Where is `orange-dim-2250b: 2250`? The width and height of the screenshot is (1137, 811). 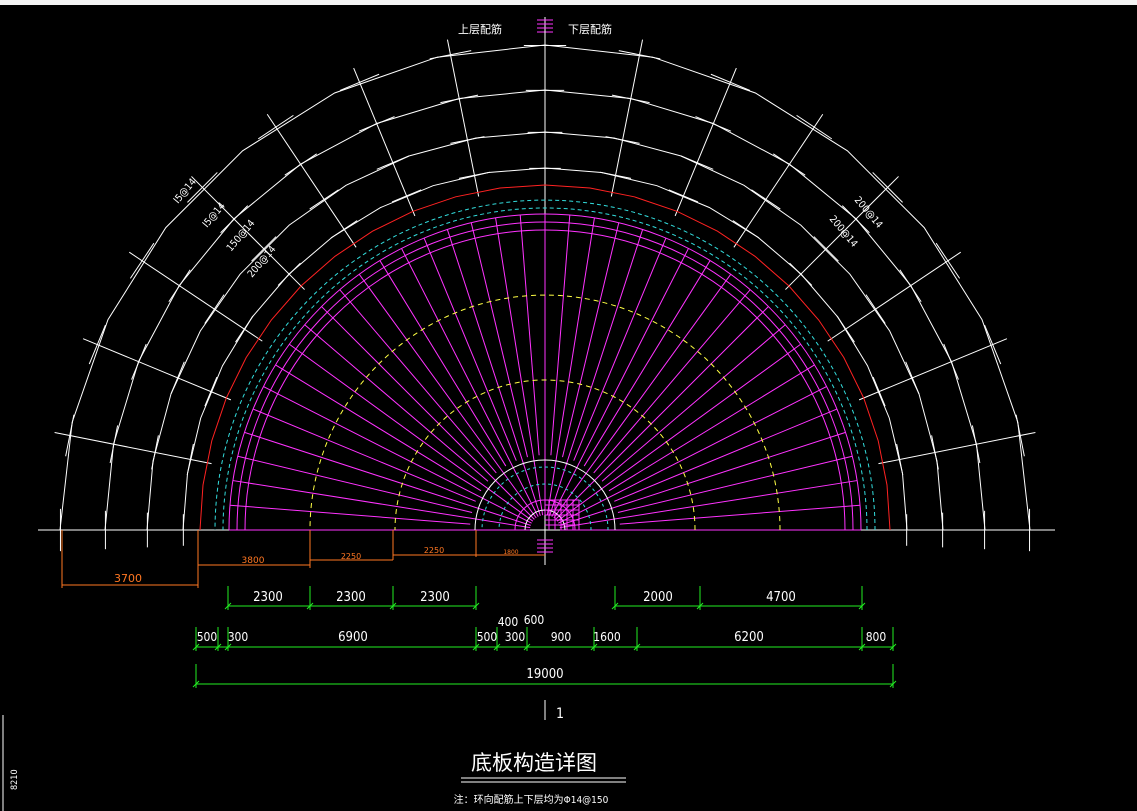
orange-dim-2250b: 2250 is located at coordinates (434, 550).